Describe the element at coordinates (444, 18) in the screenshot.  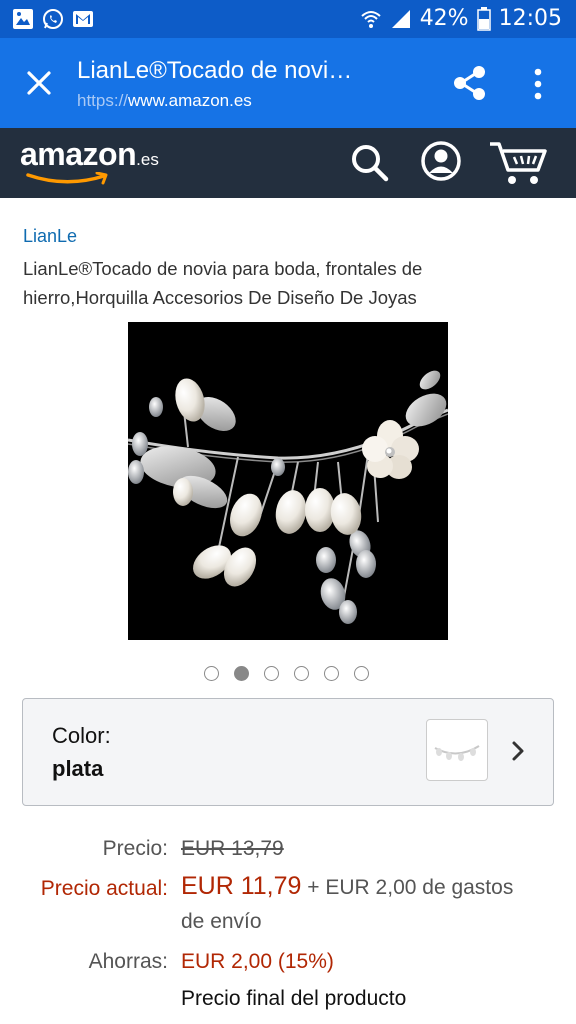
I see `battery-percent: 42%` at that location.